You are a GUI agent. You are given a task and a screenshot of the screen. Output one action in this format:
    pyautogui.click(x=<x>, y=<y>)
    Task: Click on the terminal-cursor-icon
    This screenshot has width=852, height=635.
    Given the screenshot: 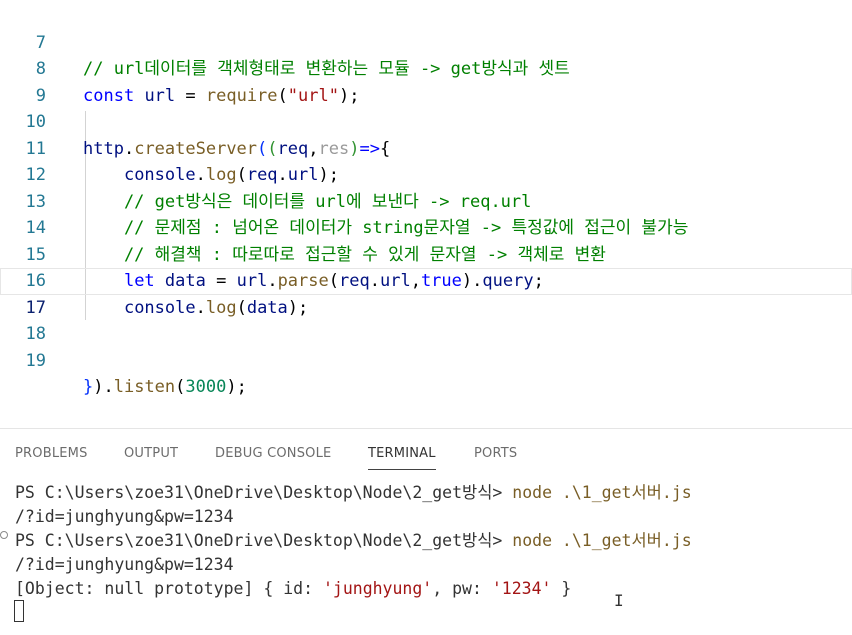 What is the action you would take?
    pyautogui.click(x=19, y=611)
    